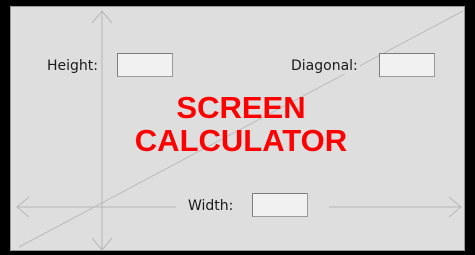 Image resolution: width=475 pixels, height=255 pixels. I want to click on width-input, so click(280, 205).